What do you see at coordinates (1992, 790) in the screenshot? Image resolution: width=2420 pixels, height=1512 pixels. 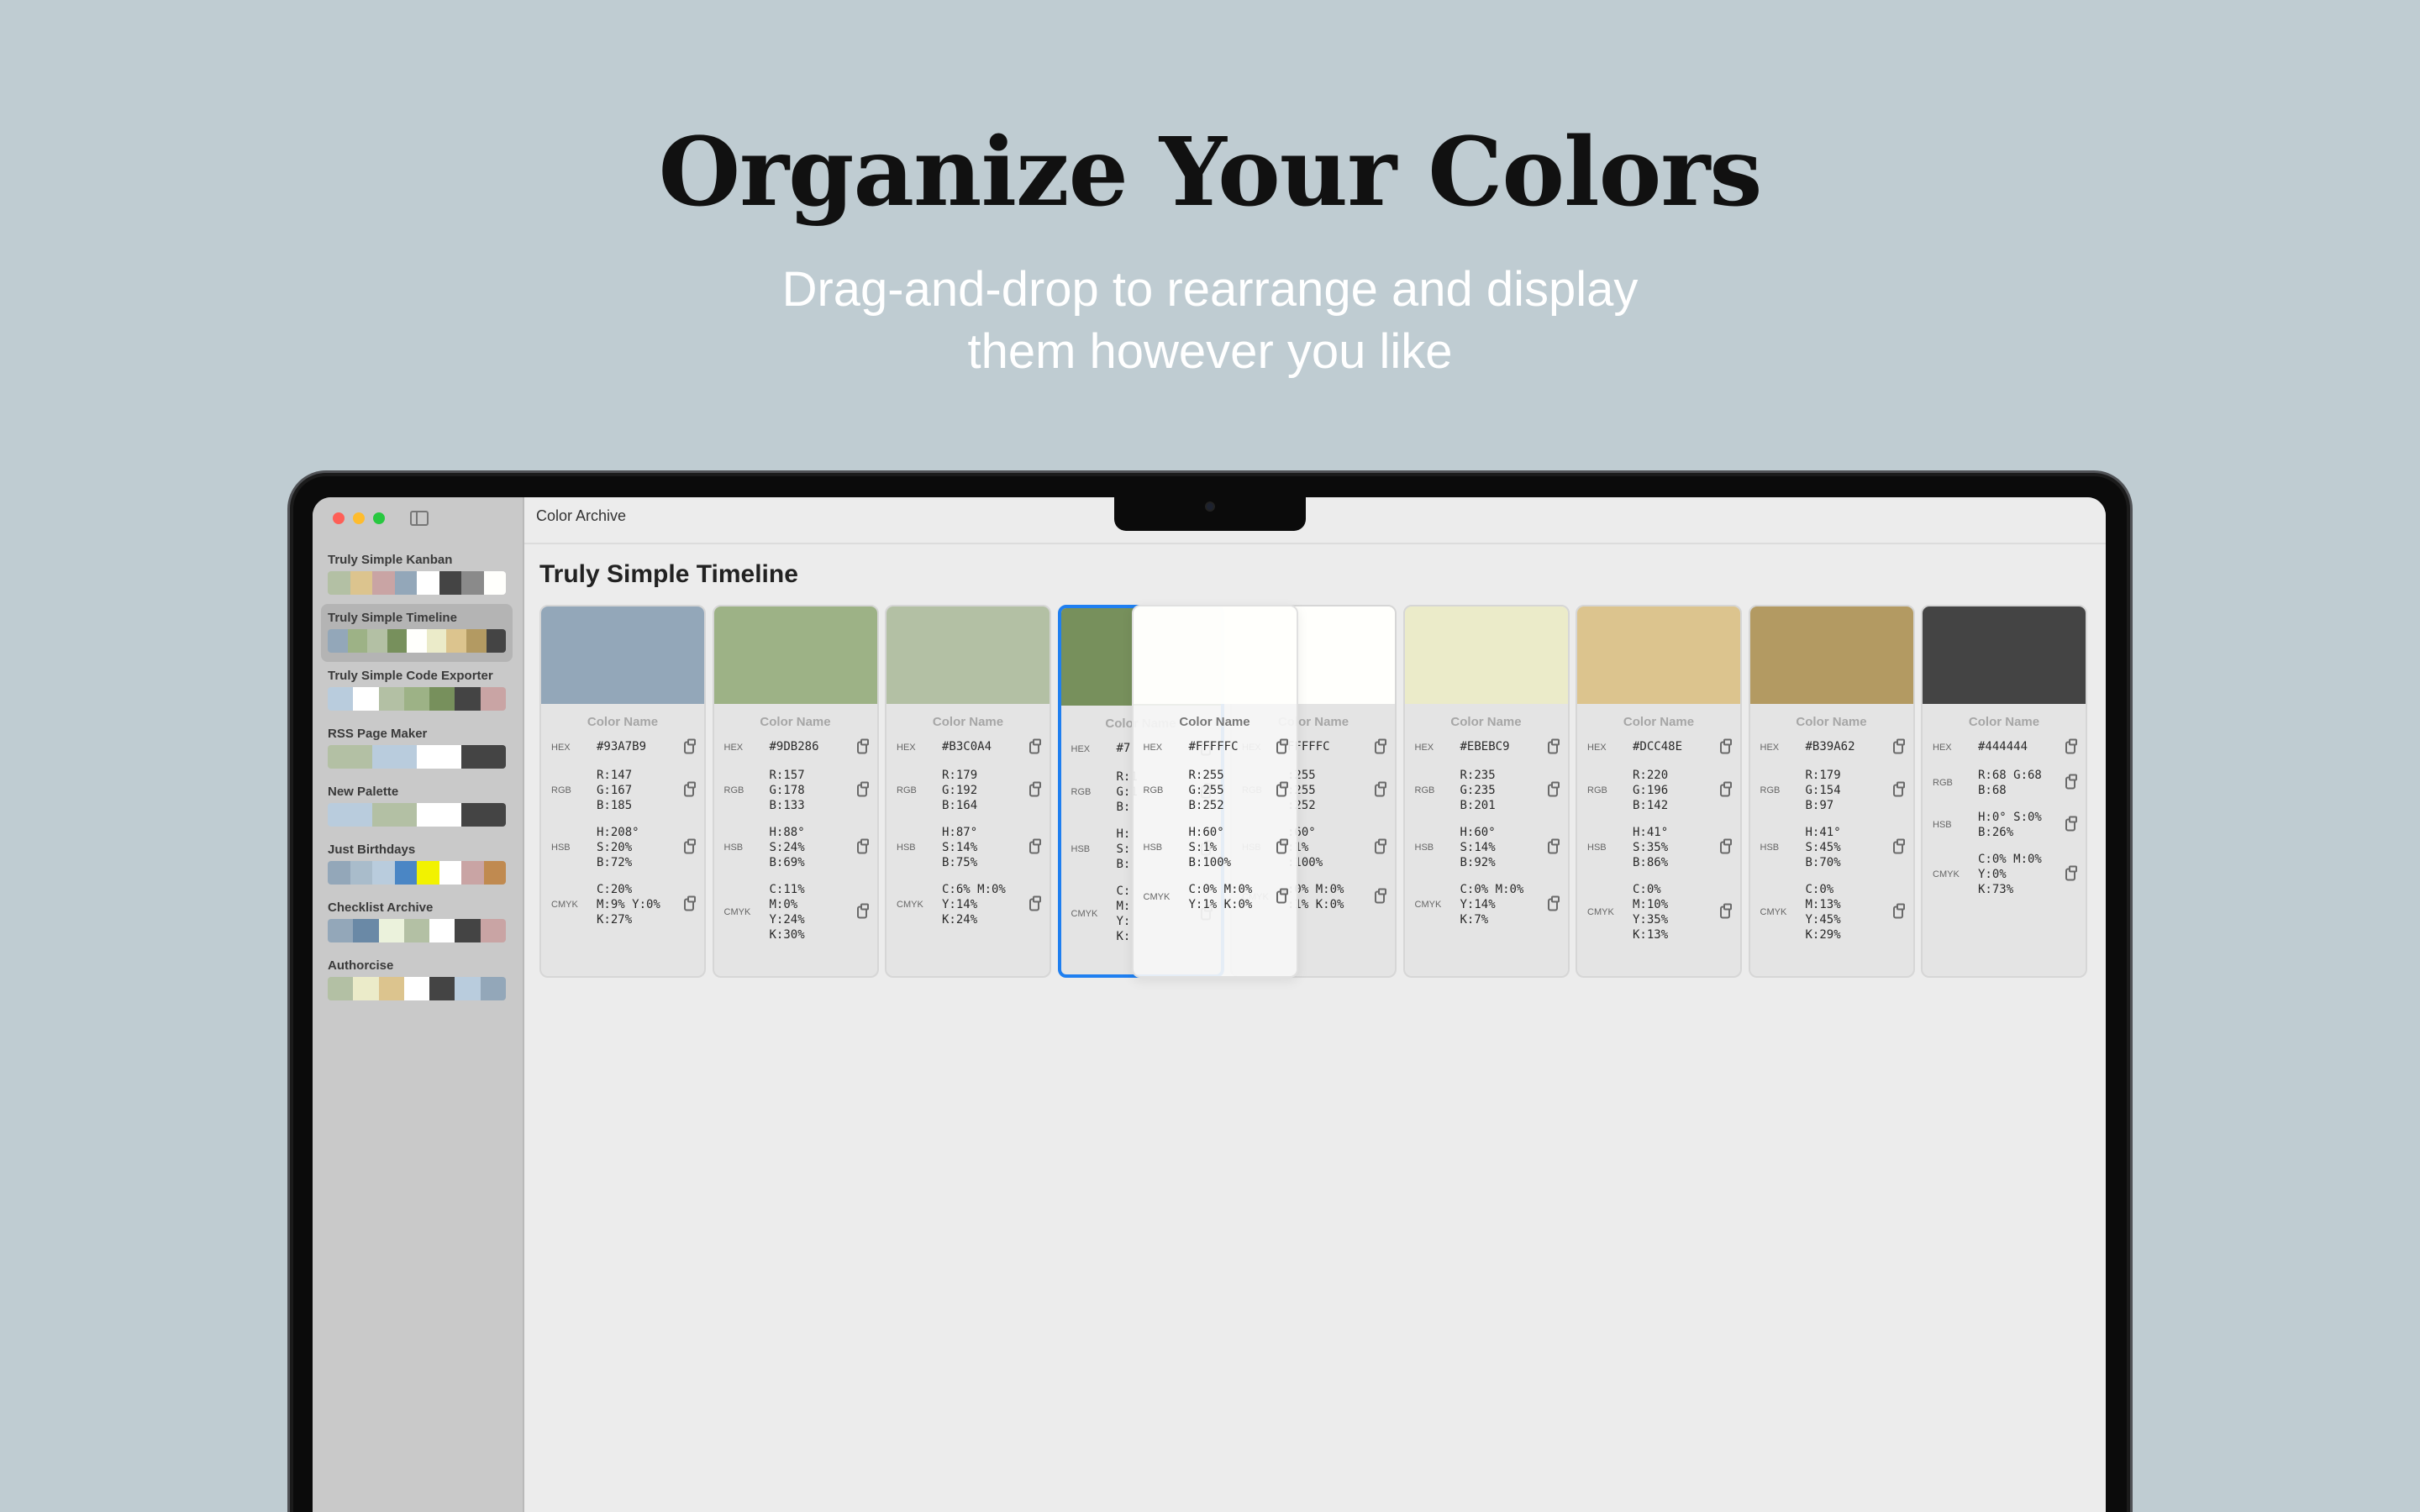 I see `rgb-value: B:68` at bounding box center [1992, 790].